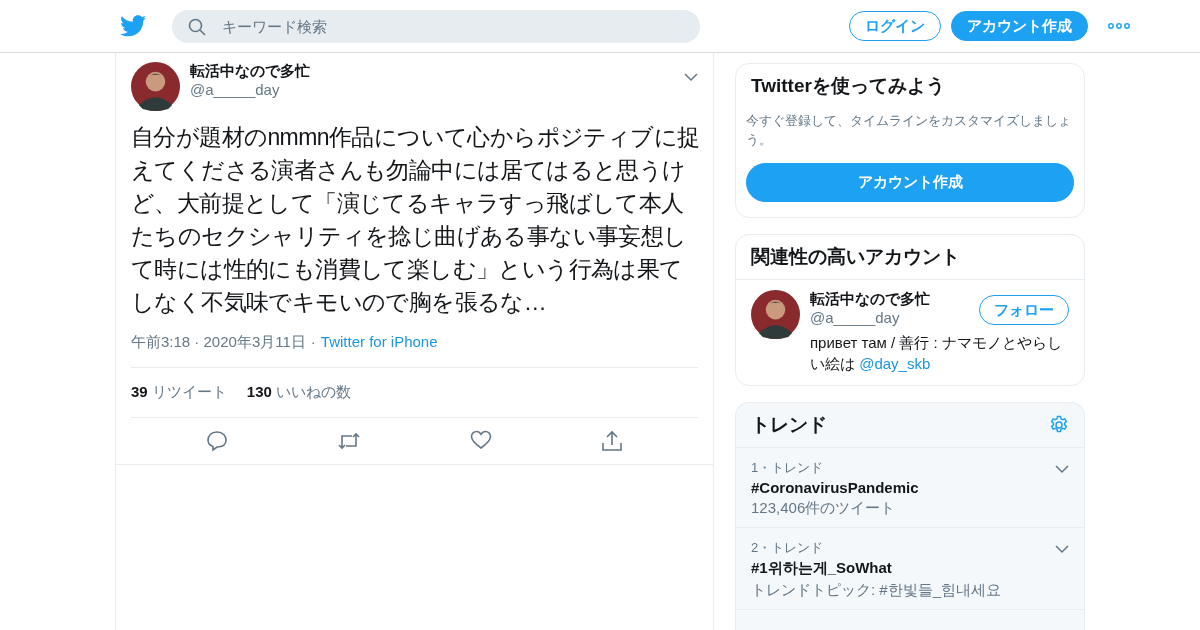 This screenshot has width=1200, height=630. I want to click on trend-rank: 1・トレンド, so click(787, 468).